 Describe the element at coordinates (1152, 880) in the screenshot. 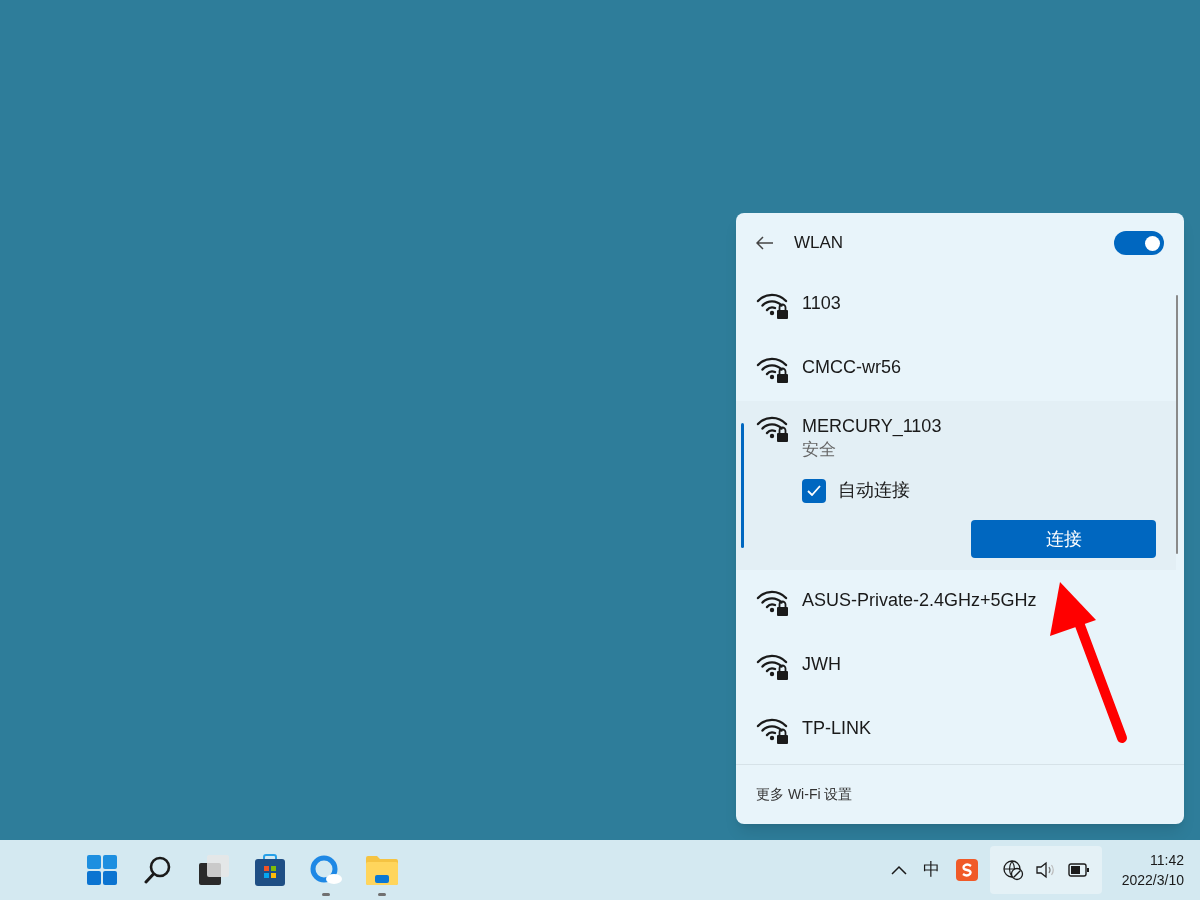

I see `clock-date: 2022/3/10` at that location.